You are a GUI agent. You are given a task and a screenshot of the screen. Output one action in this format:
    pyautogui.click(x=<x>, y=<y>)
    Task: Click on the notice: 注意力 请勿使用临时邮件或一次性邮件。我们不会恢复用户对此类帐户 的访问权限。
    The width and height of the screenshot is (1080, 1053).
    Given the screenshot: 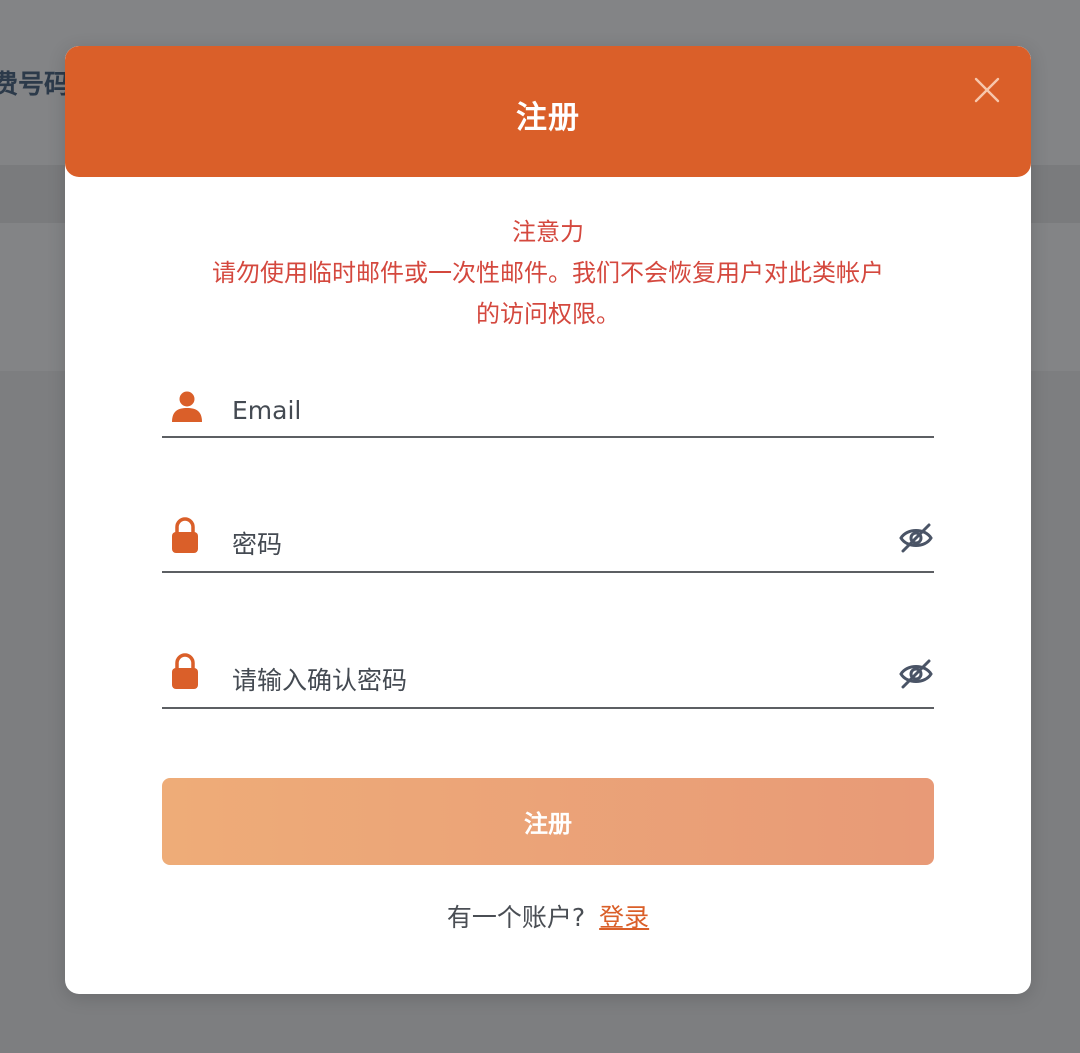 What is the action you would take?
    pyautogui.click(x=548, y=273)
    